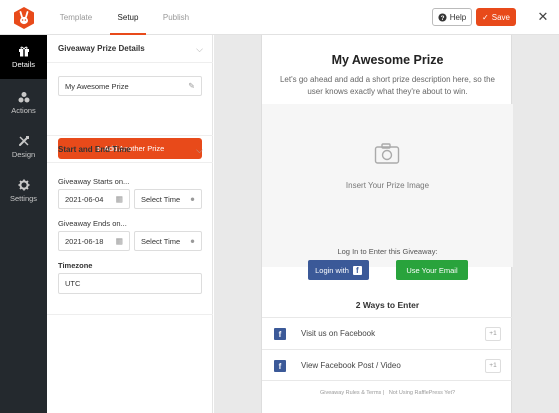  I want to click on sidebar-item-actions: Actions, so click(23, 103).